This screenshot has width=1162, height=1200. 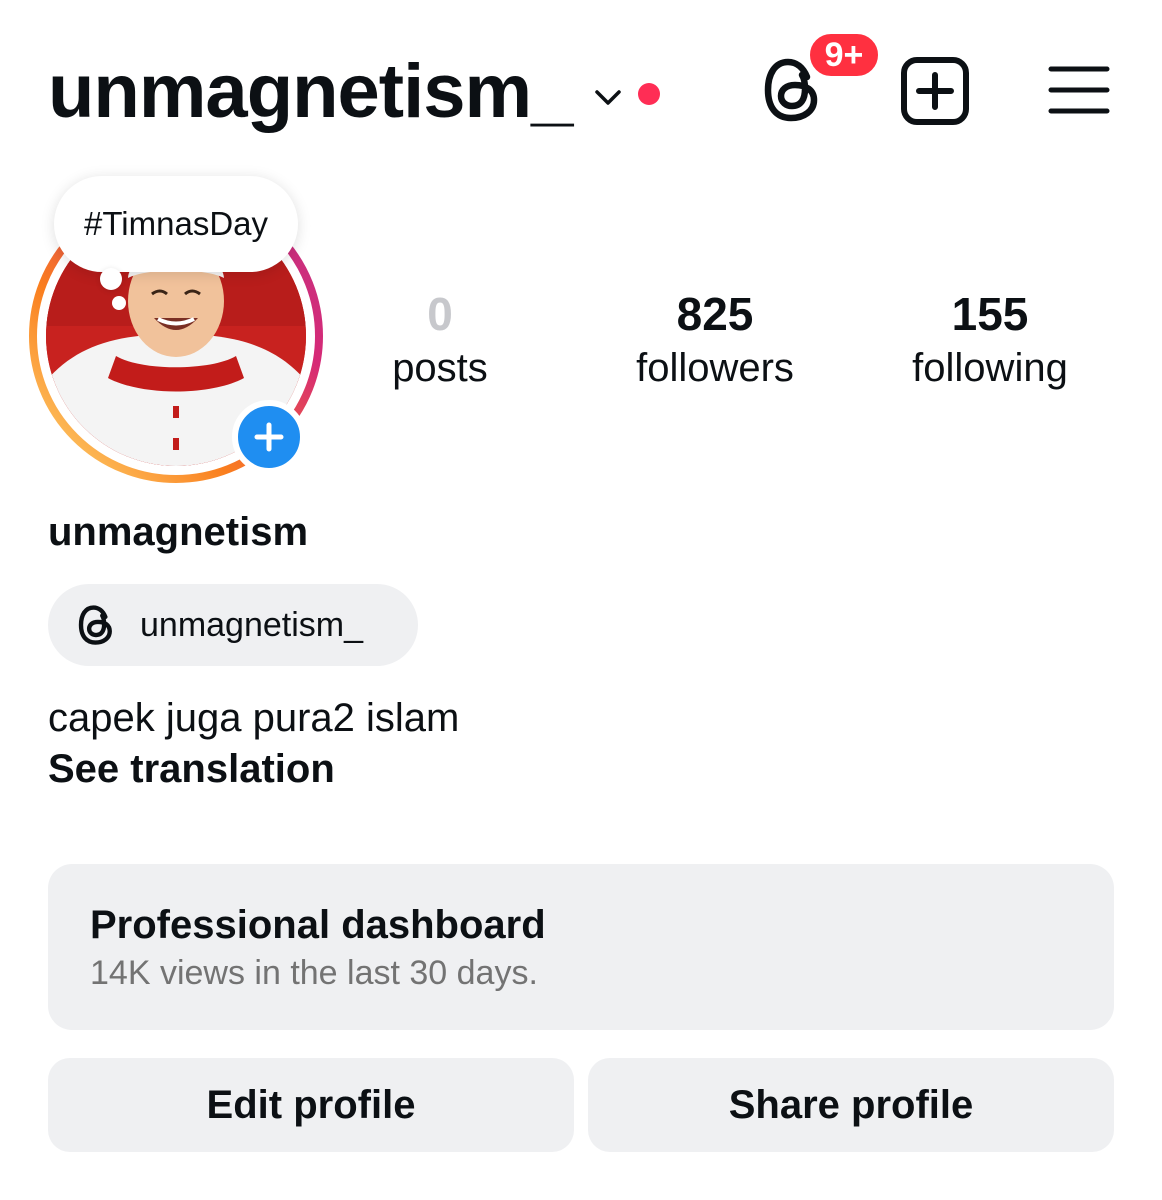 I want to click on username-title: unmagnetism_, so click(x=310, y=91).